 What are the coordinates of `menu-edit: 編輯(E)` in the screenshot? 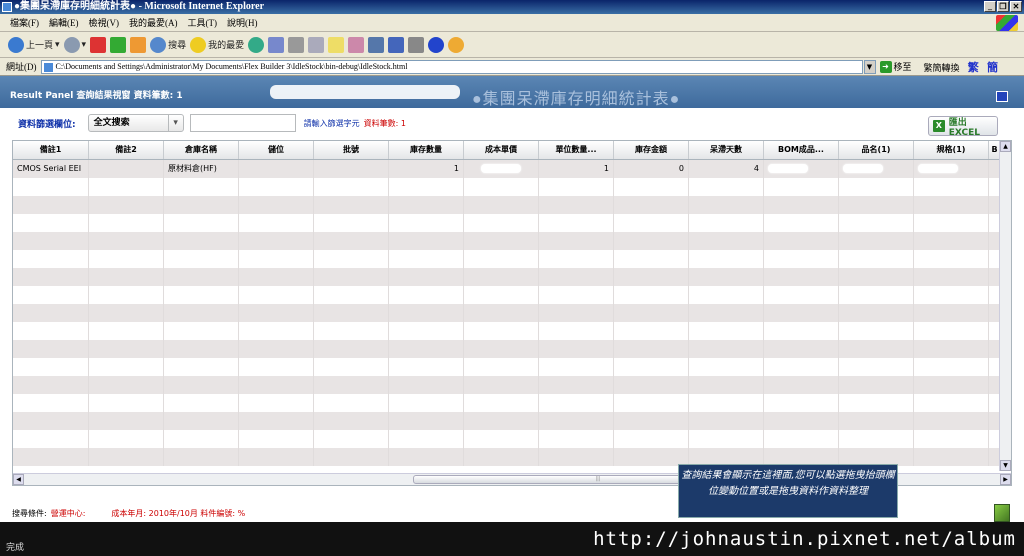 It's located at (64, 22).